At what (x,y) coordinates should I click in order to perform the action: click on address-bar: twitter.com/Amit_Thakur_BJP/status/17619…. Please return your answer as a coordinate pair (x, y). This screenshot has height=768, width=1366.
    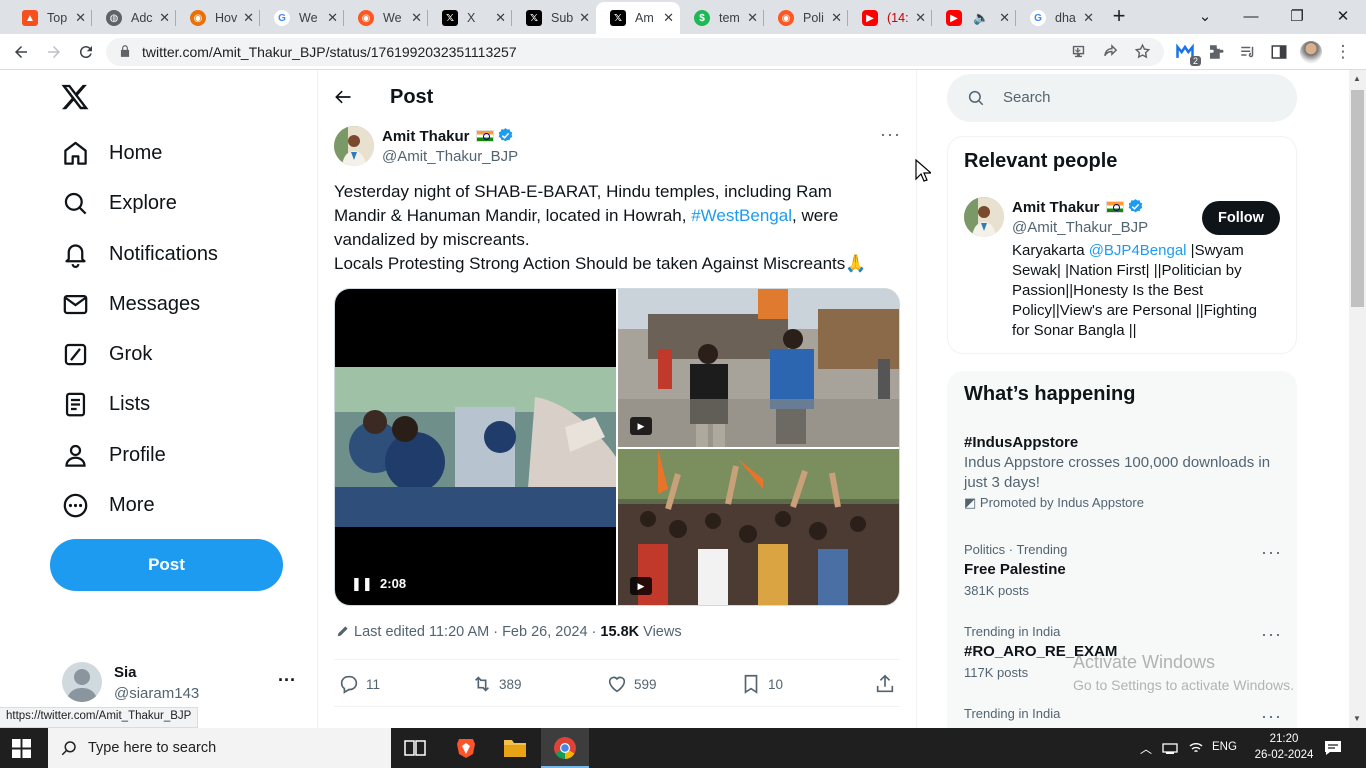
    Looking at the image, I should click on (635, 52).